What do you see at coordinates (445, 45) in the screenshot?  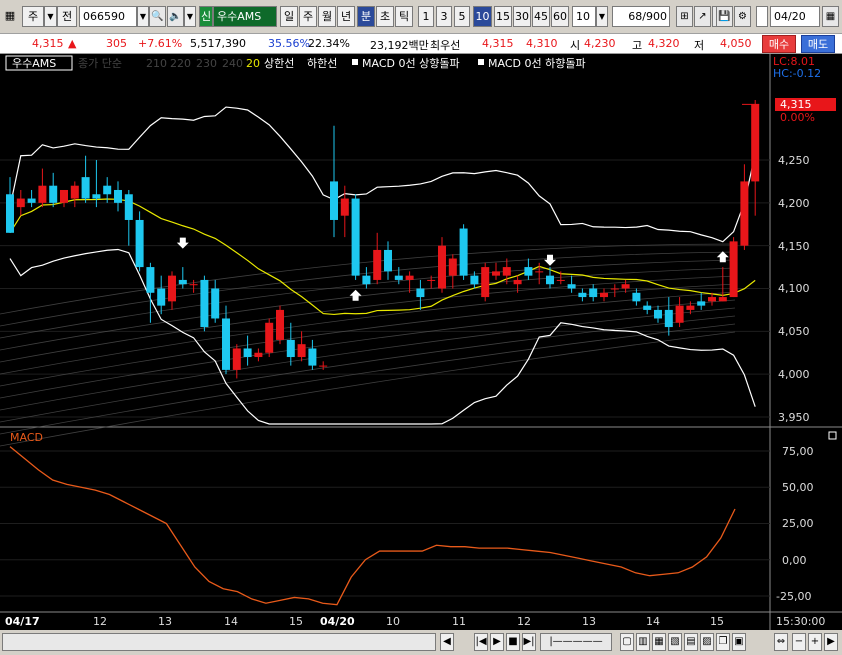 I see `best-quote-label: 최우선` at bounding box center [445, 45].